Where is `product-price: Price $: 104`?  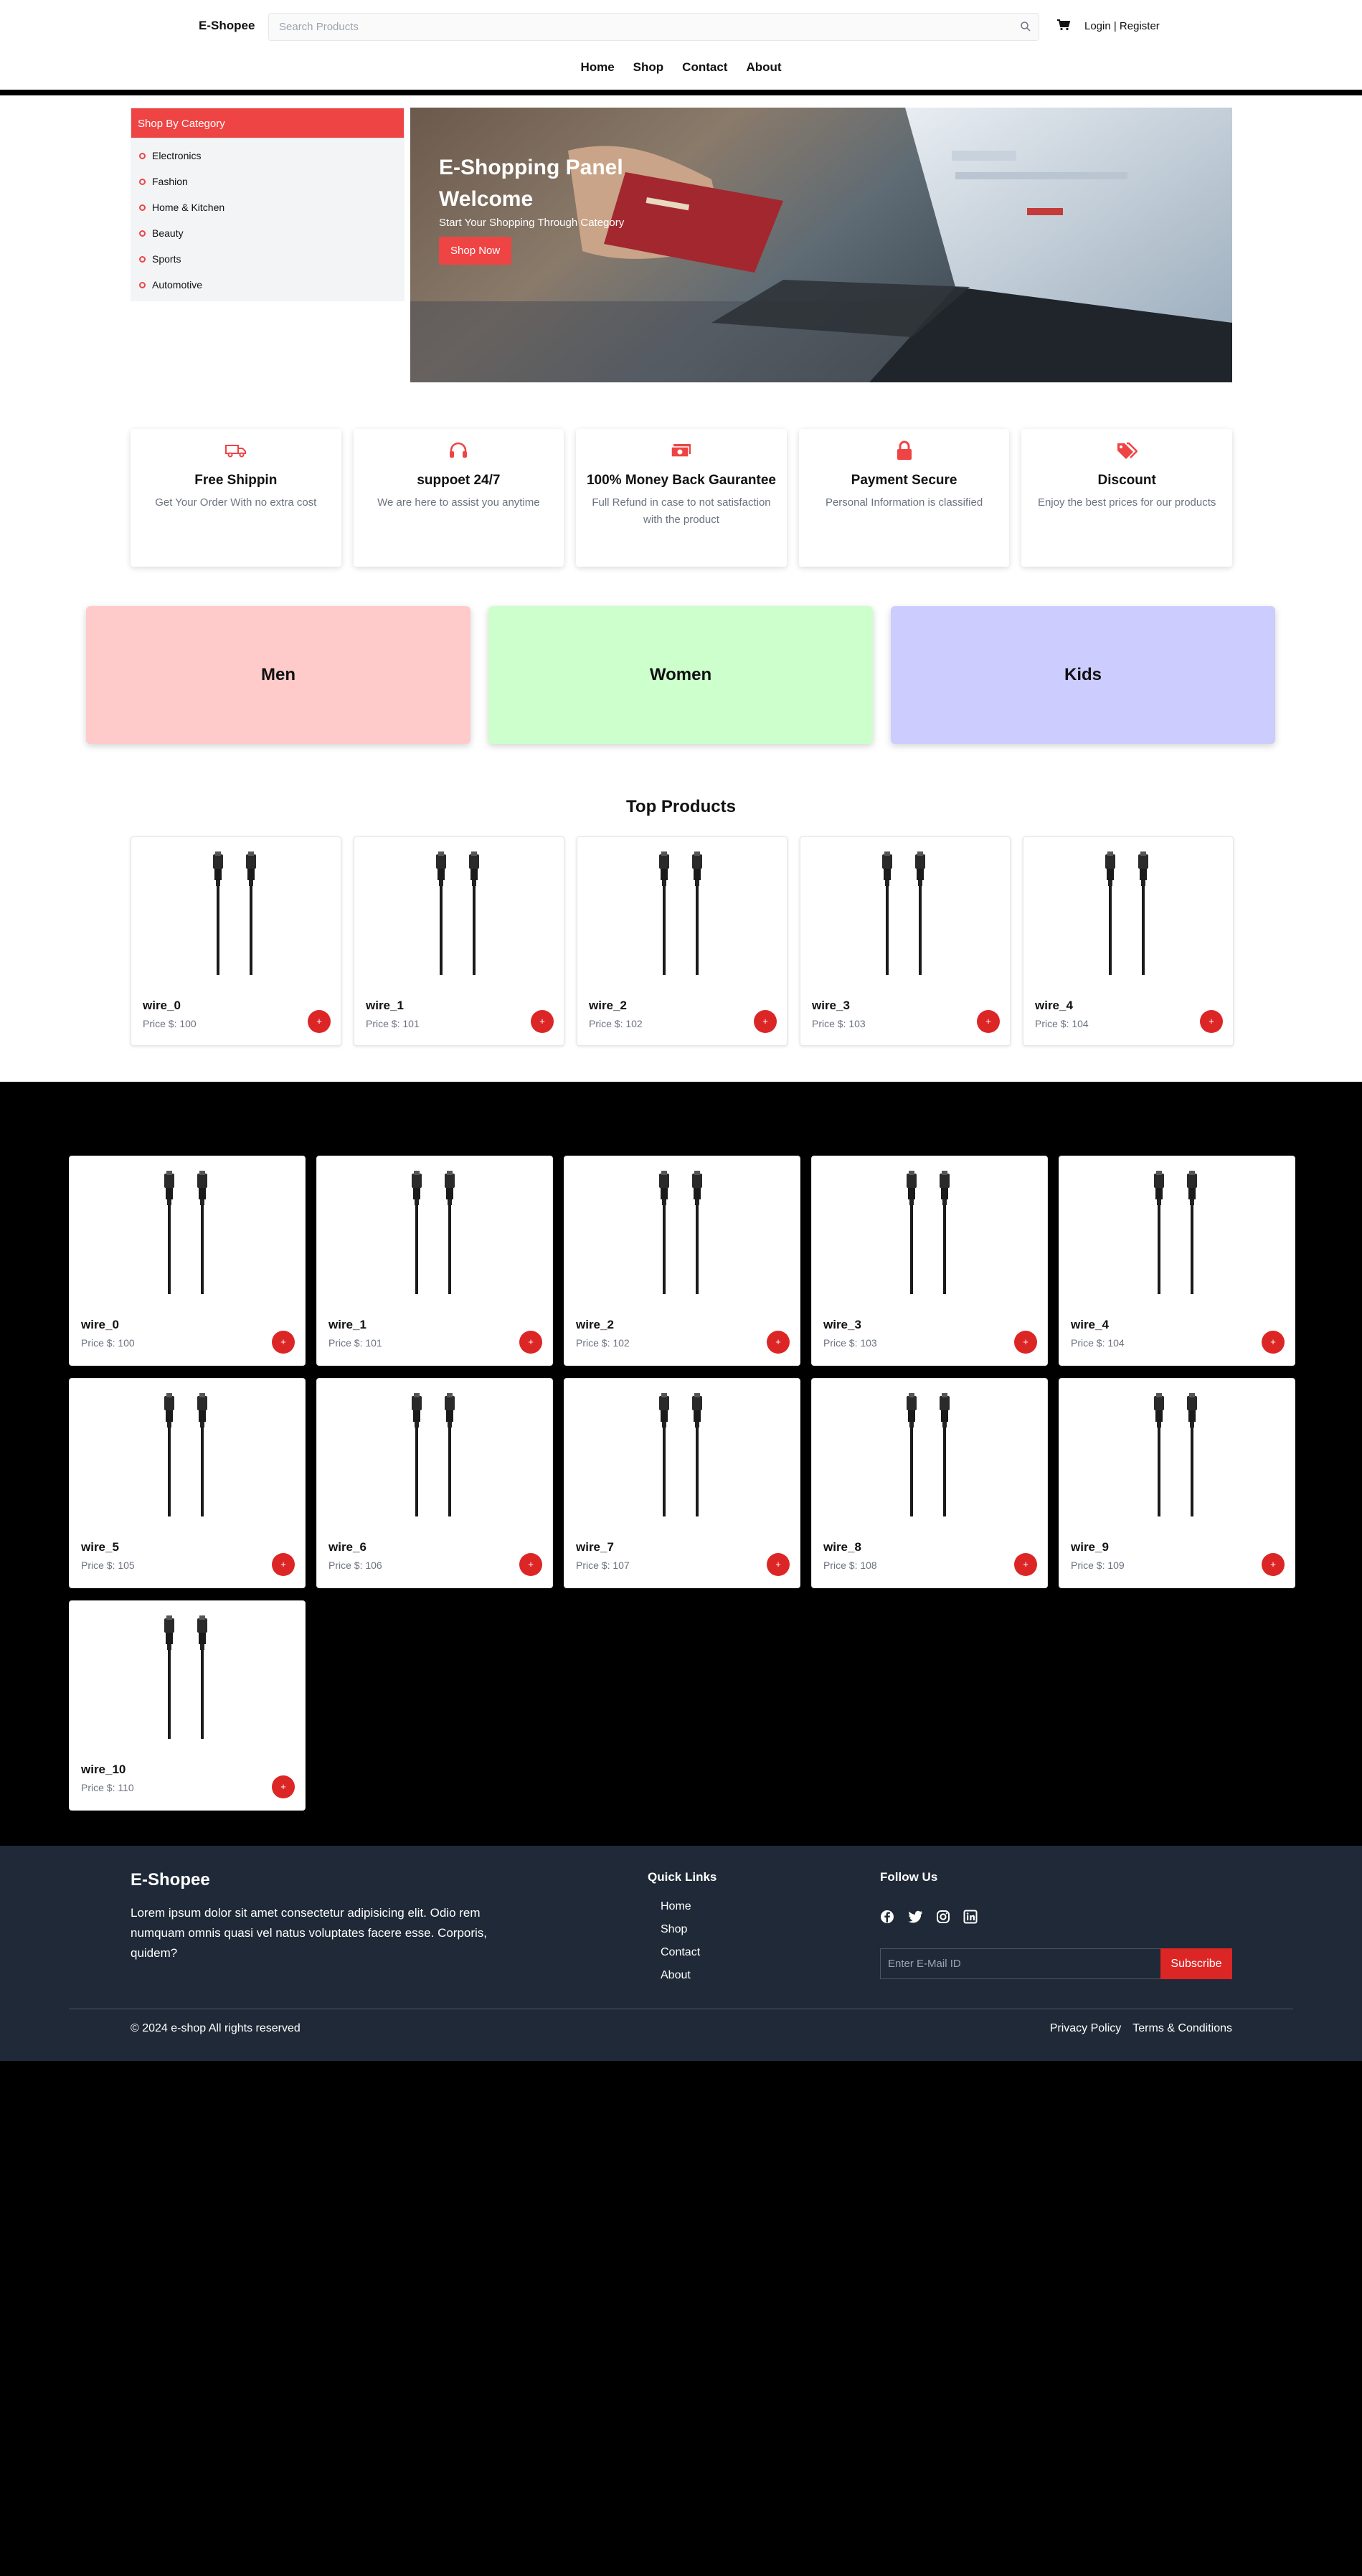 product-price: Price $: 104 is located at coordinates (1062, 1023).